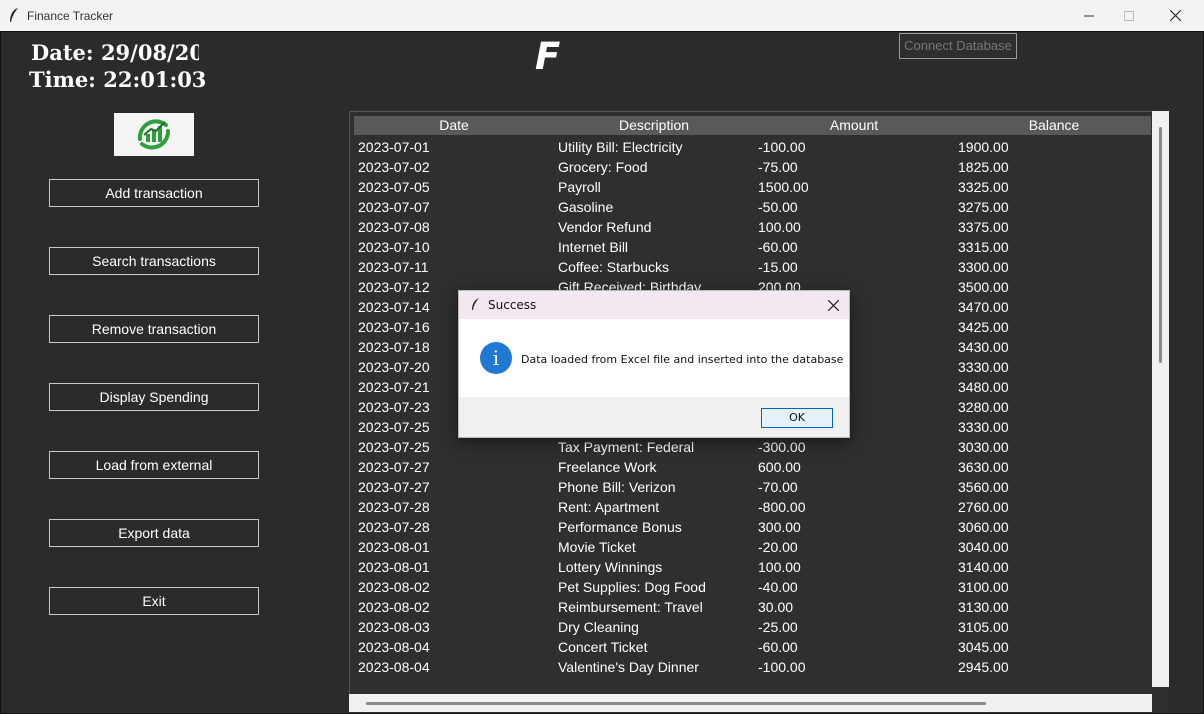  Describe the element at coordinates (154, 397) in the screenshot. I see `display-spending-button: Display Spending` at that location.